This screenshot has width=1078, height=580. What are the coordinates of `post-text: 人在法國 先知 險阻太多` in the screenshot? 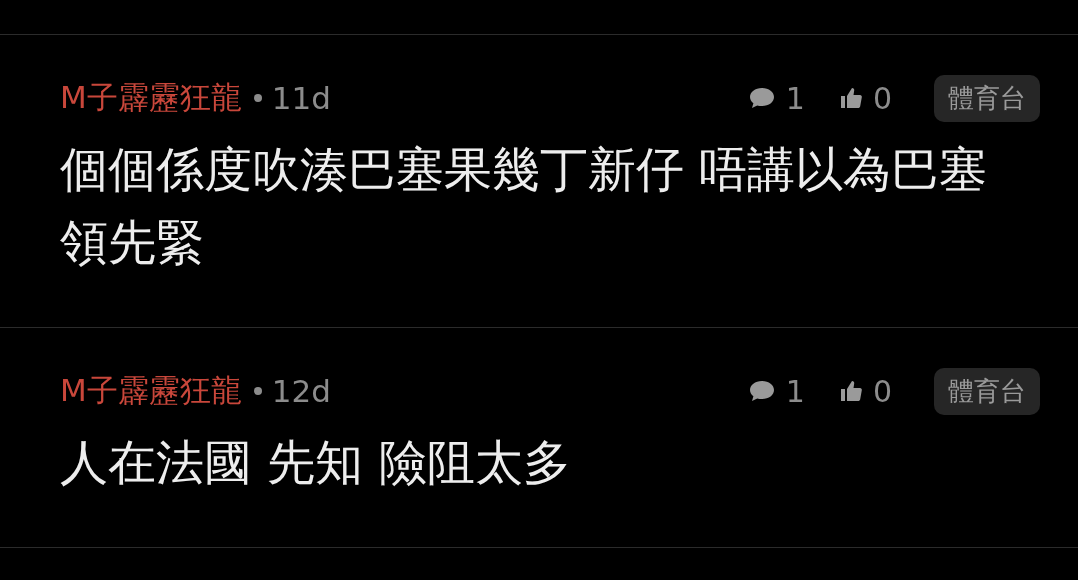 It's located at (316, 462).